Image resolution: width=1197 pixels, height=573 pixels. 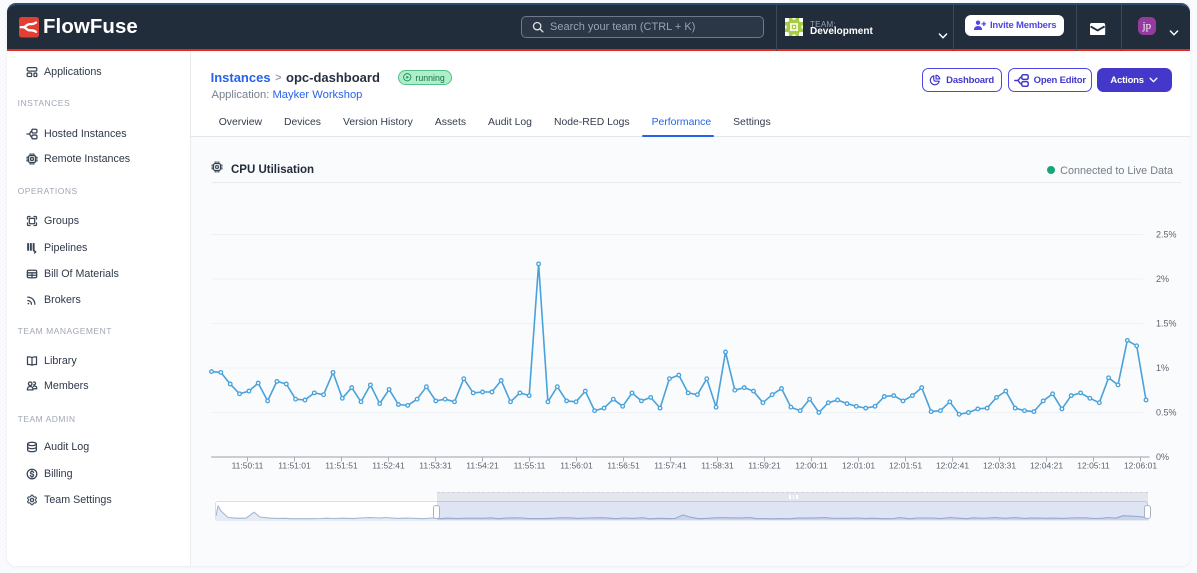 What do you see at coordinates (1046, 466) in the screenshot?
I see `svg-text: 12:04:21` at bounding box center [1046, 466].